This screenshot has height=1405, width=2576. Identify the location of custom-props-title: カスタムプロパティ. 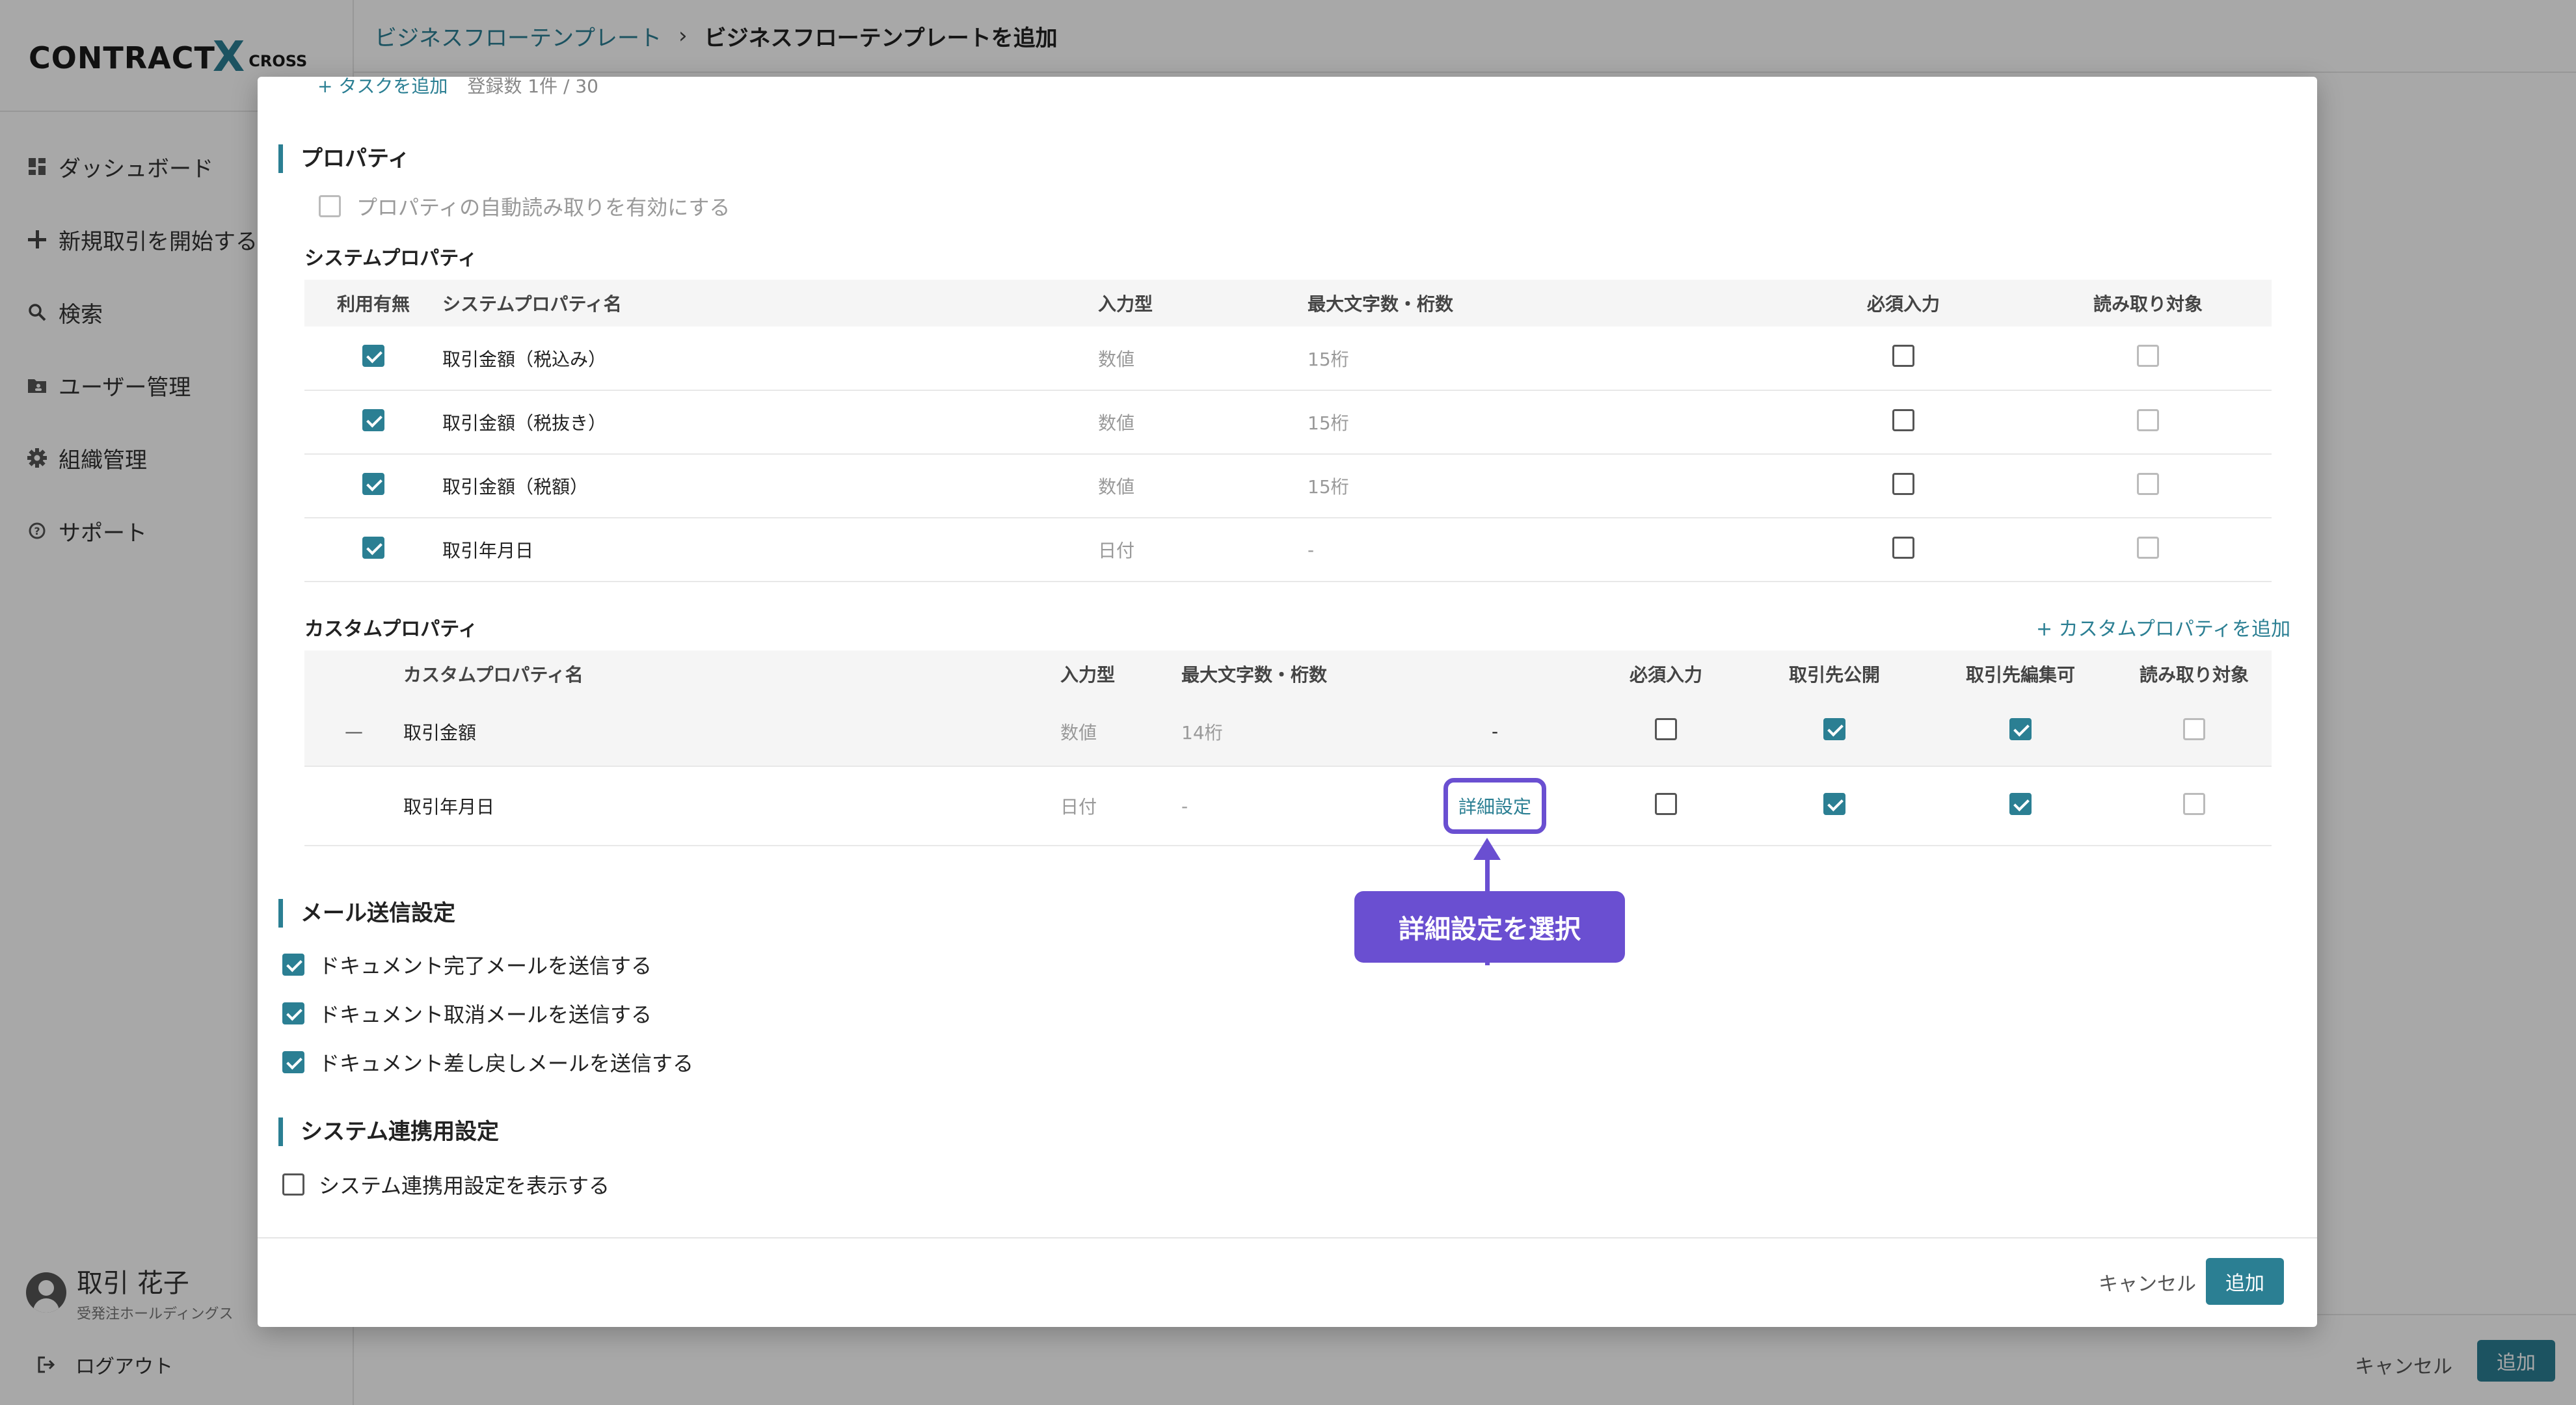
(391, 629).